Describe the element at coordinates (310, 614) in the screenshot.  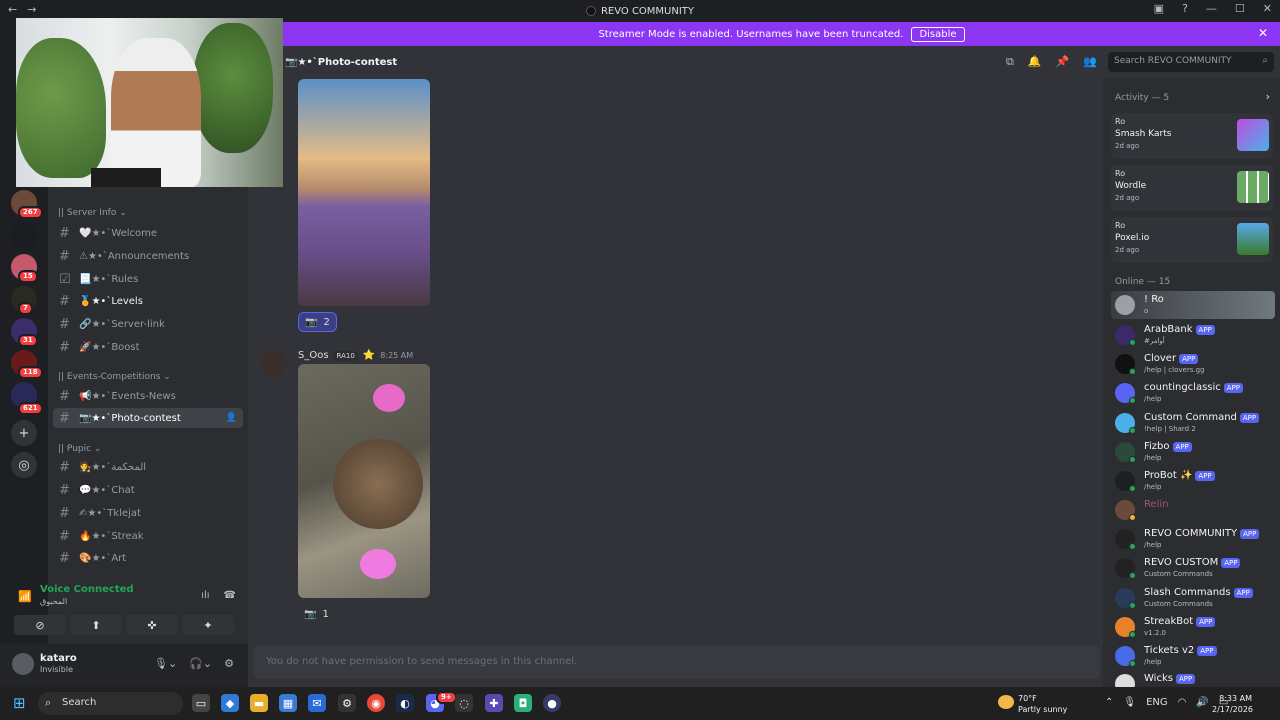
I see `camera-emoji-icon: 📷` at that location.